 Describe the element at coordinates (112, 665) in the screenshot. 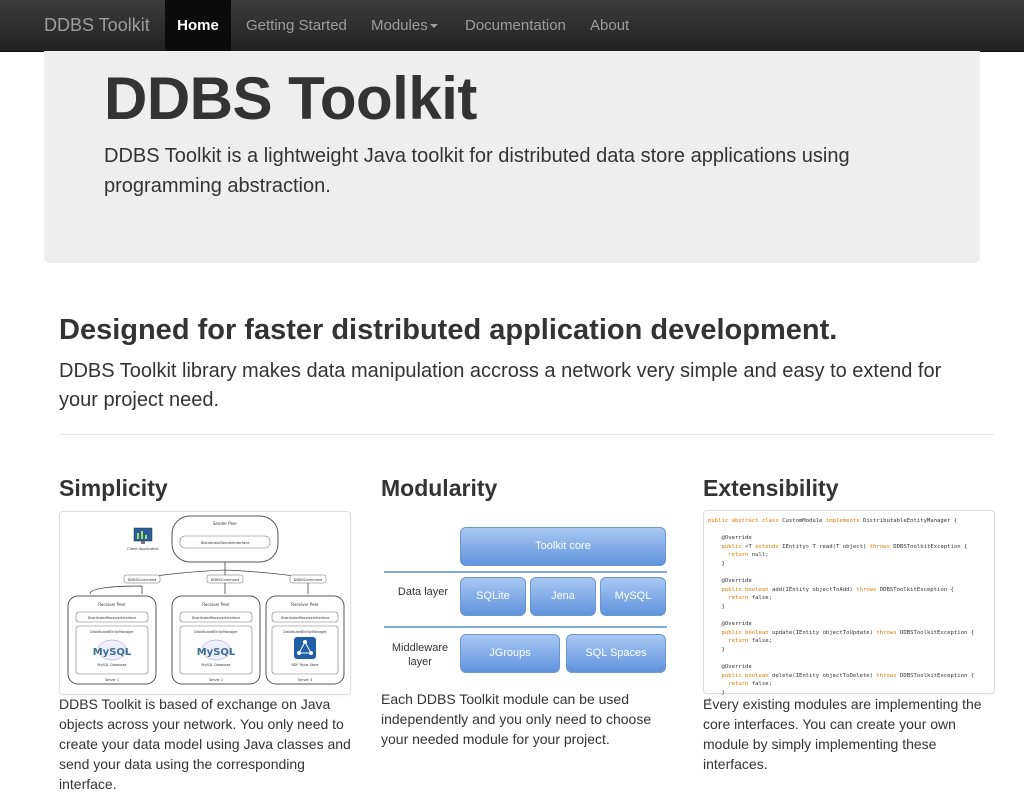

I see `db-label-1: MySQL Database` at that location.